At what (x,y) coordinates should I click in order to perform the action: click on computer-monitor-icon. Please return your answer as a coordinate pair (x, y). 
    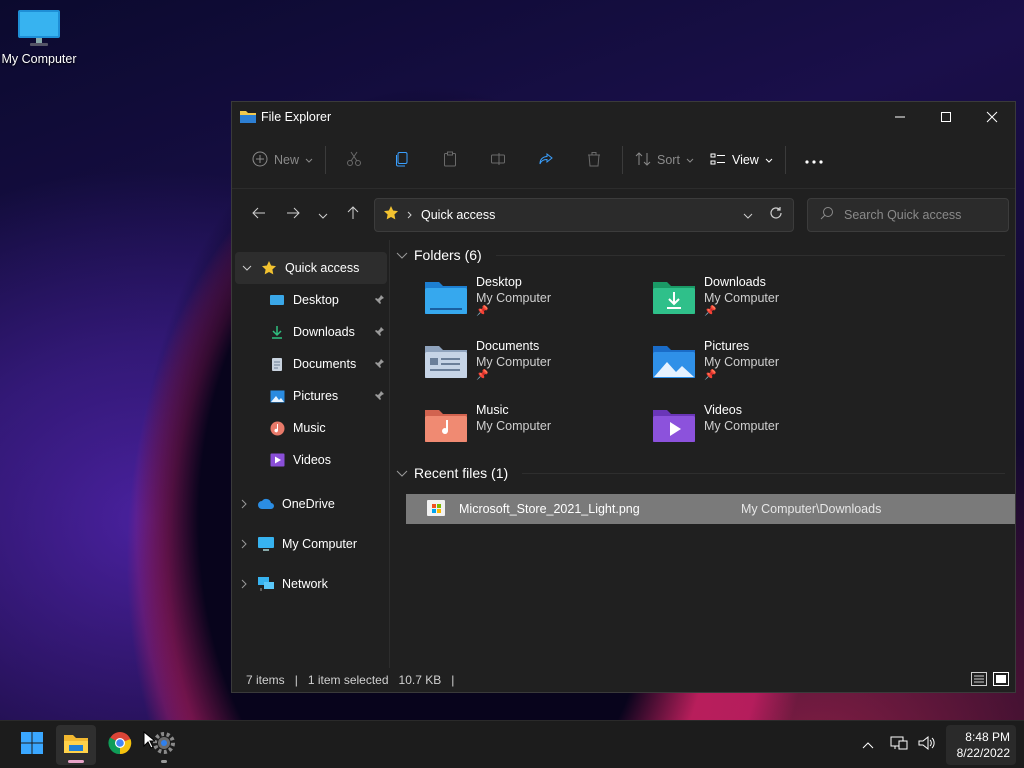
    Looking at the image, I should click on (39, 28).